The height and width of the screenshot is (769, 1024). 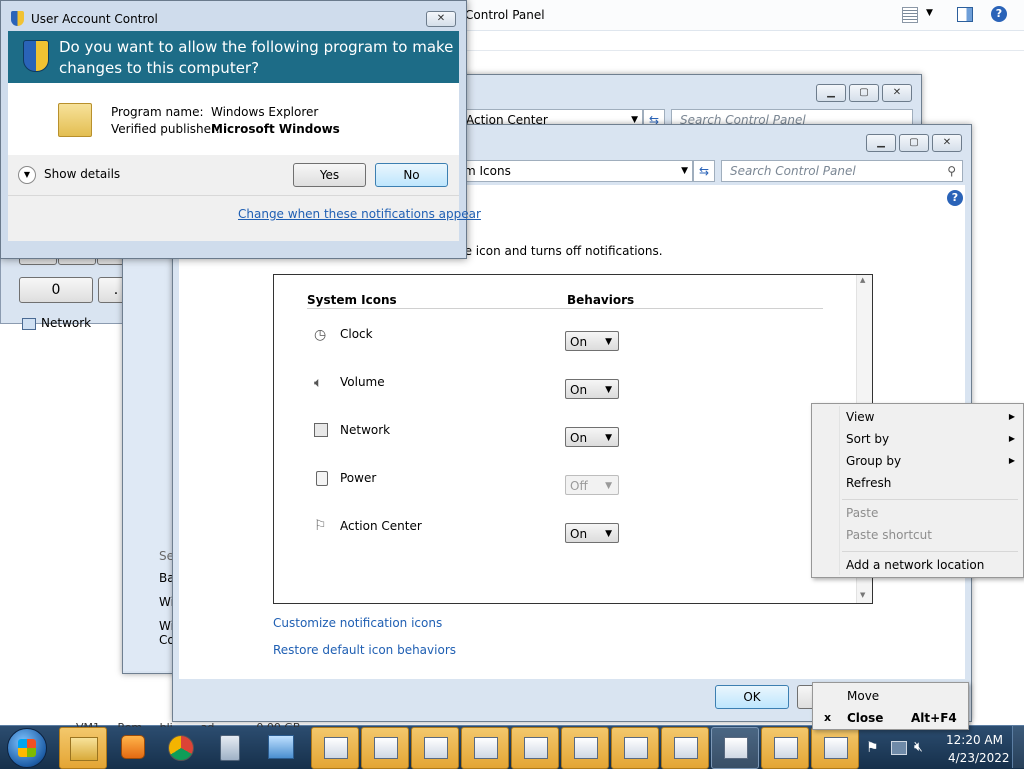 I want to click on show-details-toggle: ▼ Show details, so click(x=78, y=175).